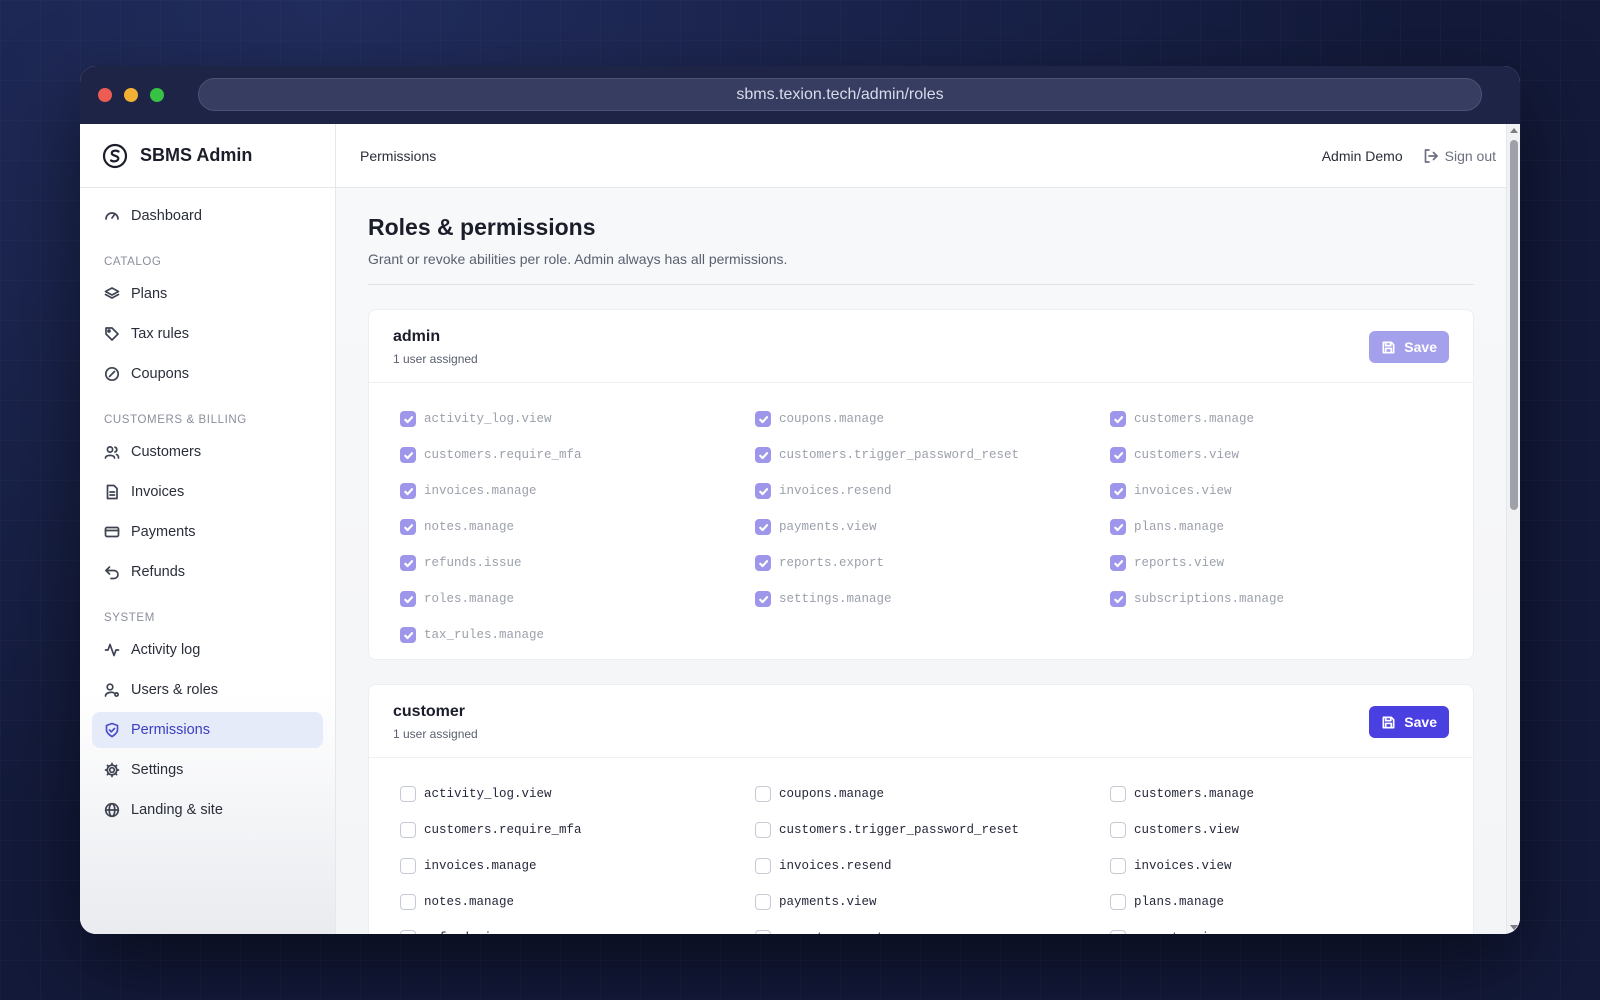 This screenshot has width=1600, height=1000. I want to click on sidebar-item-tax-rules: Tax rules, so click(207, 334).